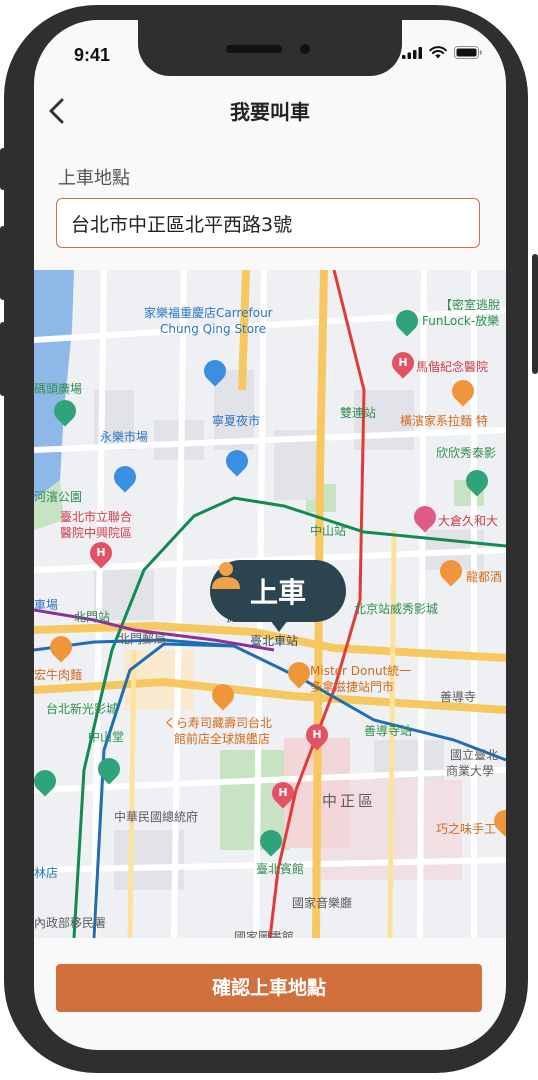 The width and height of the screenshot is (538, 1080). What do you see at coordinates (268, 223) in the screenshot?
I see `pickup-address-input` at bounding box center [268, 223].